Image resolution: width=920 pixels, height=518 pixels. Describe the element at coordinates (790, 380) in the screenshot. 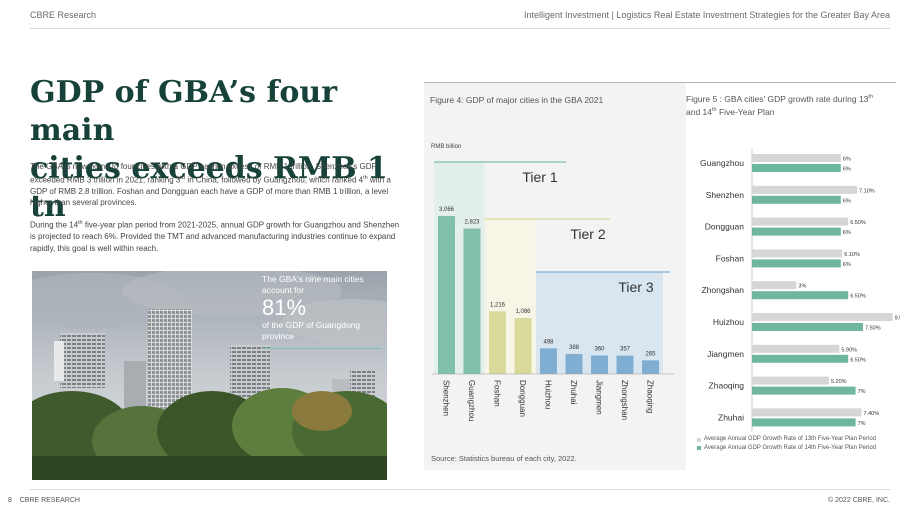

I see `bar-zhaoqing-13th` at that location.